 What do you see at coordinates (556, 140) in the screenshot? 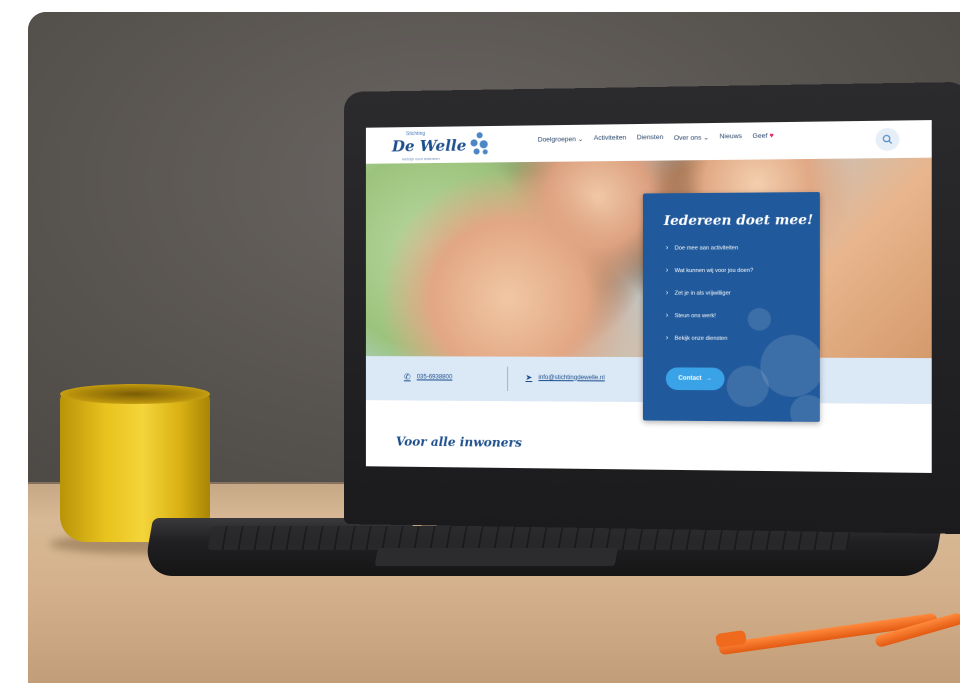
I see `nav-label: Doelgroepen` at bounding box center [556, 140].